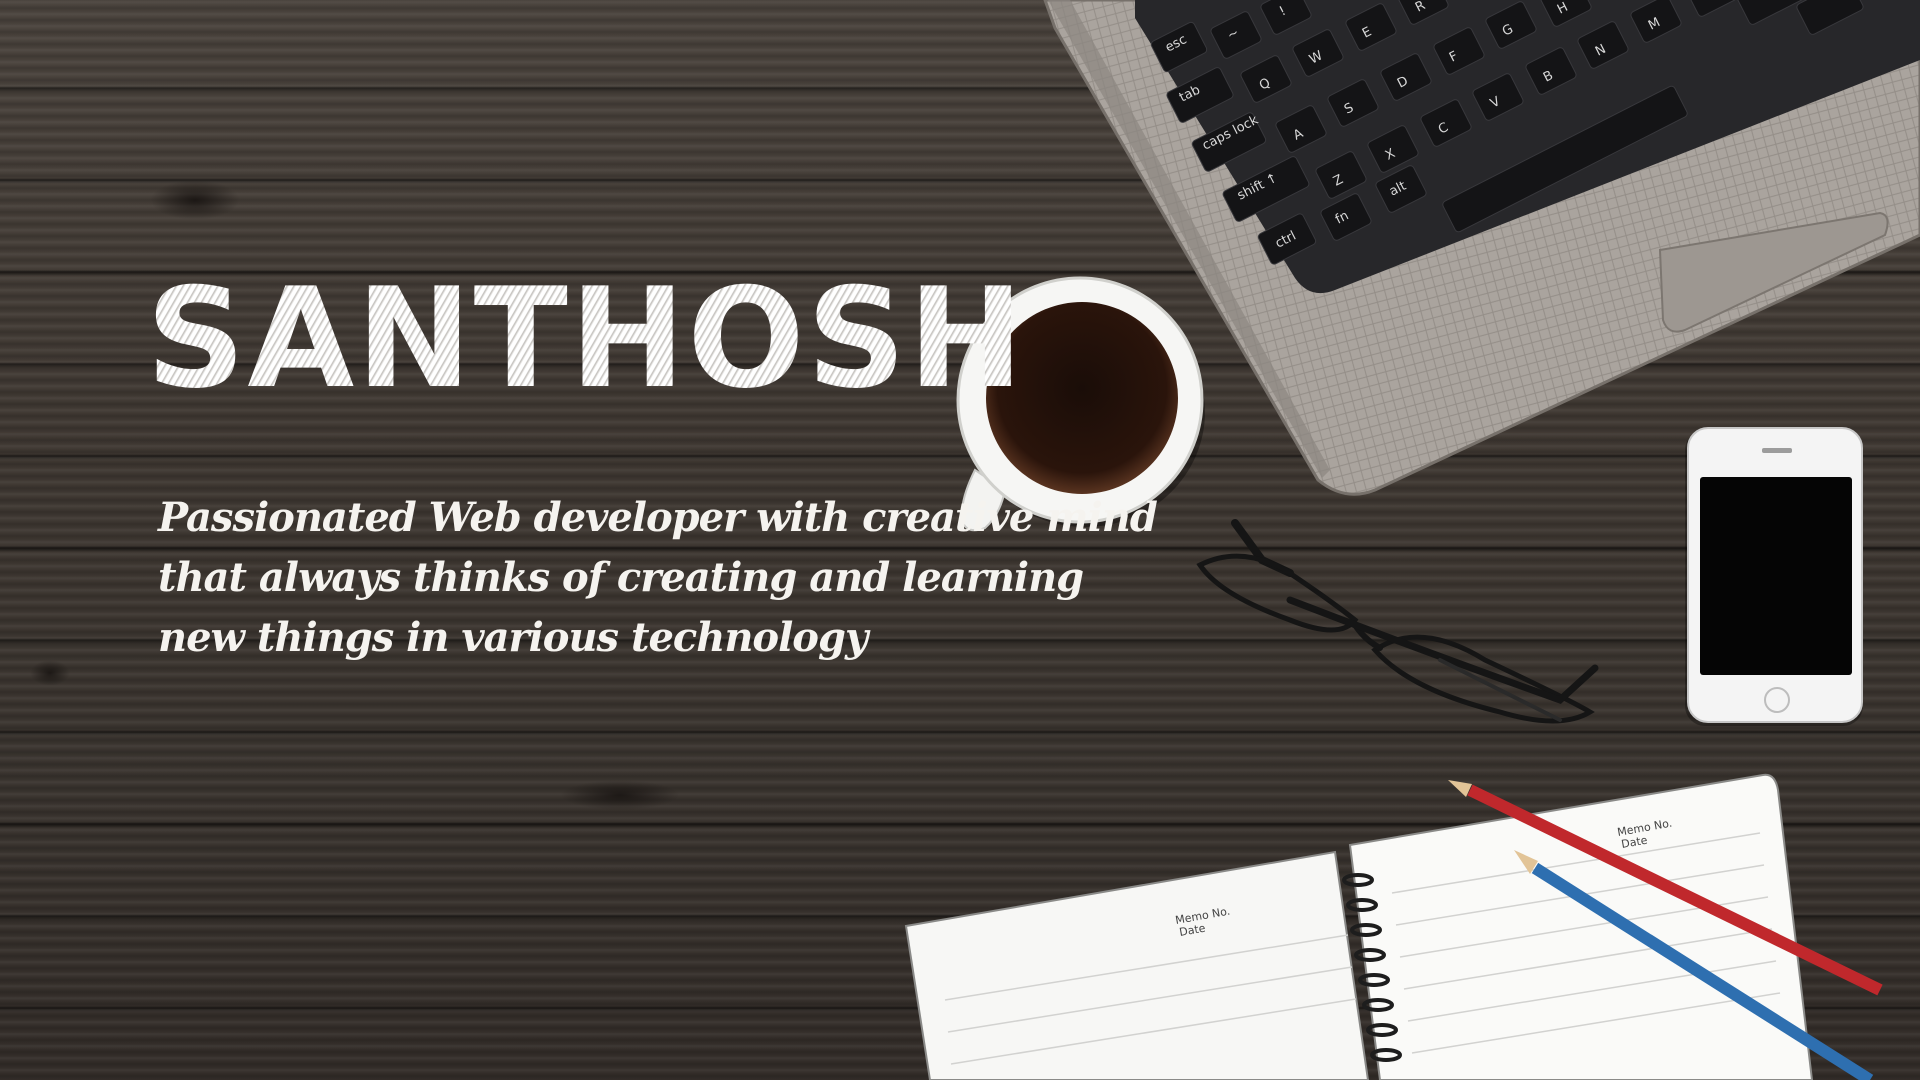 The height and width of the screenshot is (1080, 1920). Describe the element at coordinates (586, 338) in the screenshot. I see `hero-name-title: SANTHOSH` at that location.